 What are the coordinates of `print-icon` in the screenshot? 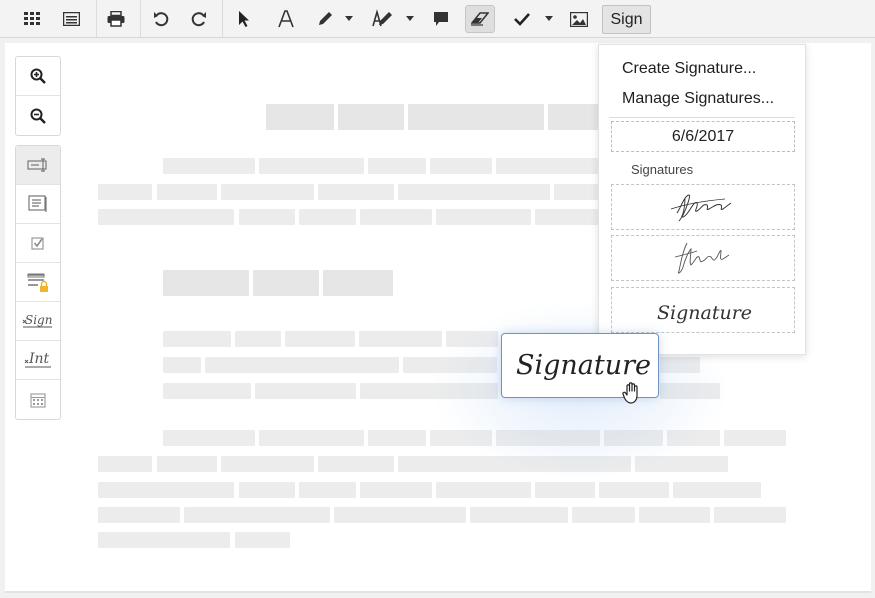 It's located at (116, 19).